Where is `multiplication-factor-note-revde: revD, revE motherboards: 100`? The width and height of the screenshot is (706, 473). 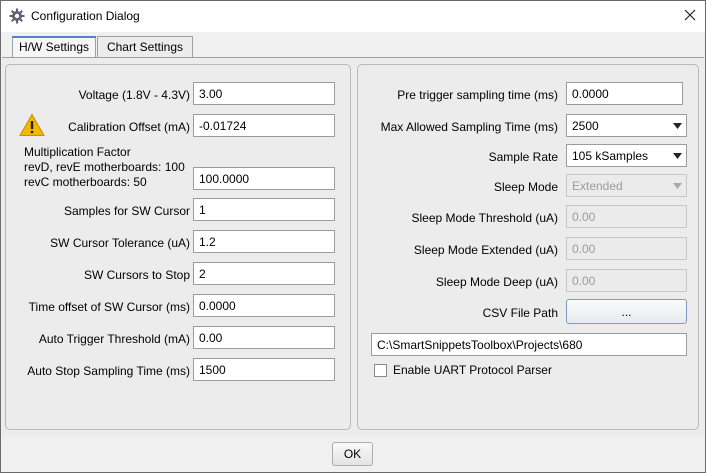 multiplication-factor-note-revde: revD, revE motherboards: 100 is located at coordinates (104, 167).